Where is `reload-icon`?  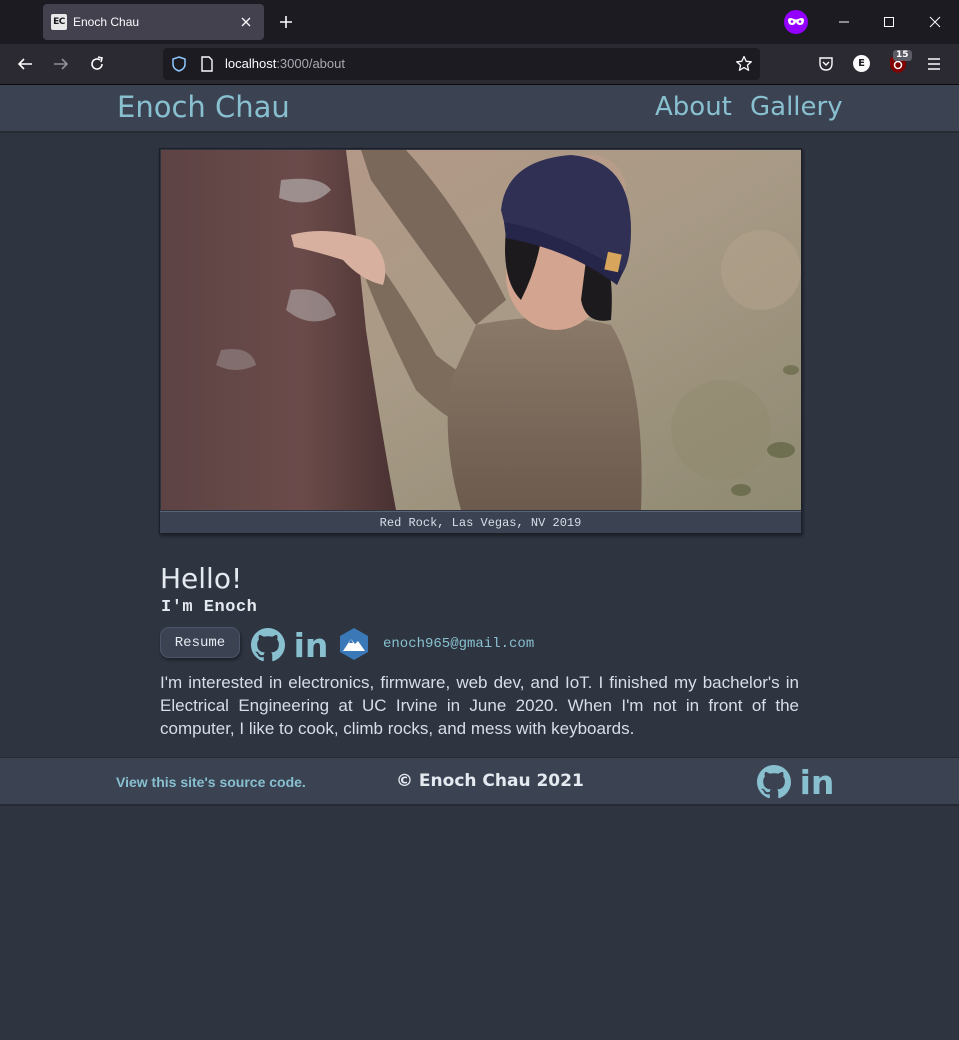
reload-icon is located at coordinates (97, 64).